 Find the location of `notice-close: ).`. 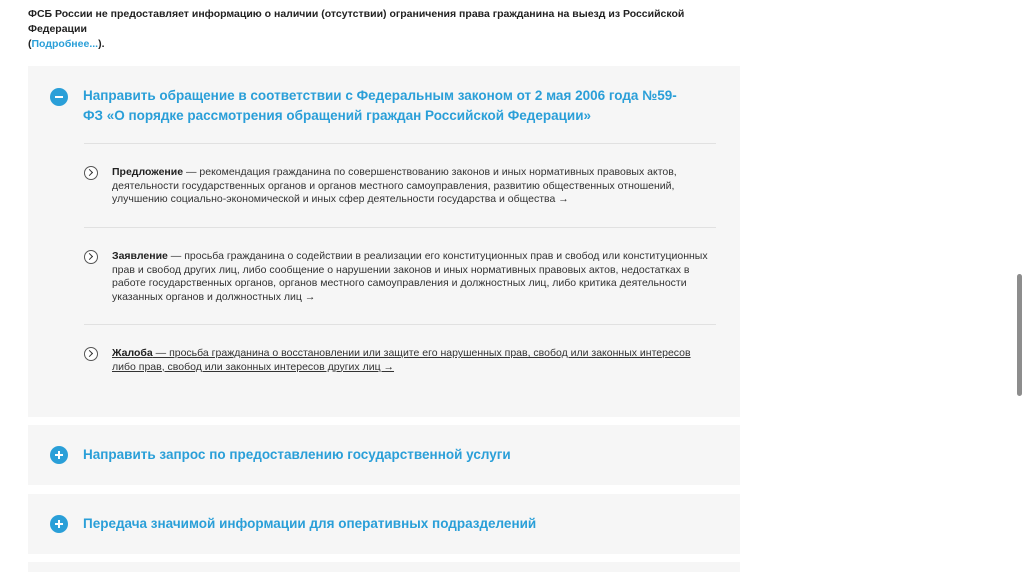

notice-close: ). is located at coordinates (101, 44).